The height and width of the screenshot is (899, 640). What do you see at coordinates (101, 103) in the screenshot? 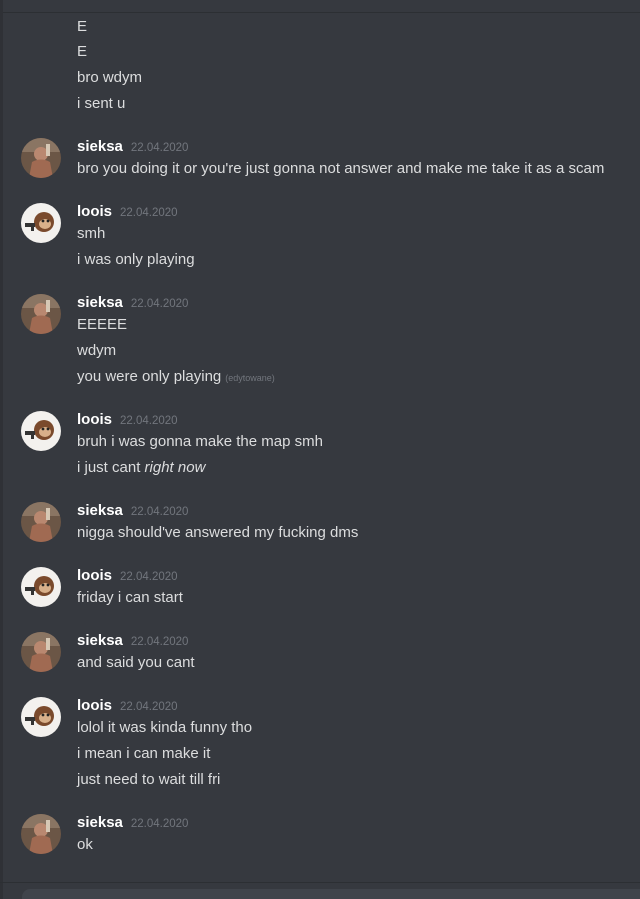
I see `message-line: i sent u` at bounding box center [101, 103].